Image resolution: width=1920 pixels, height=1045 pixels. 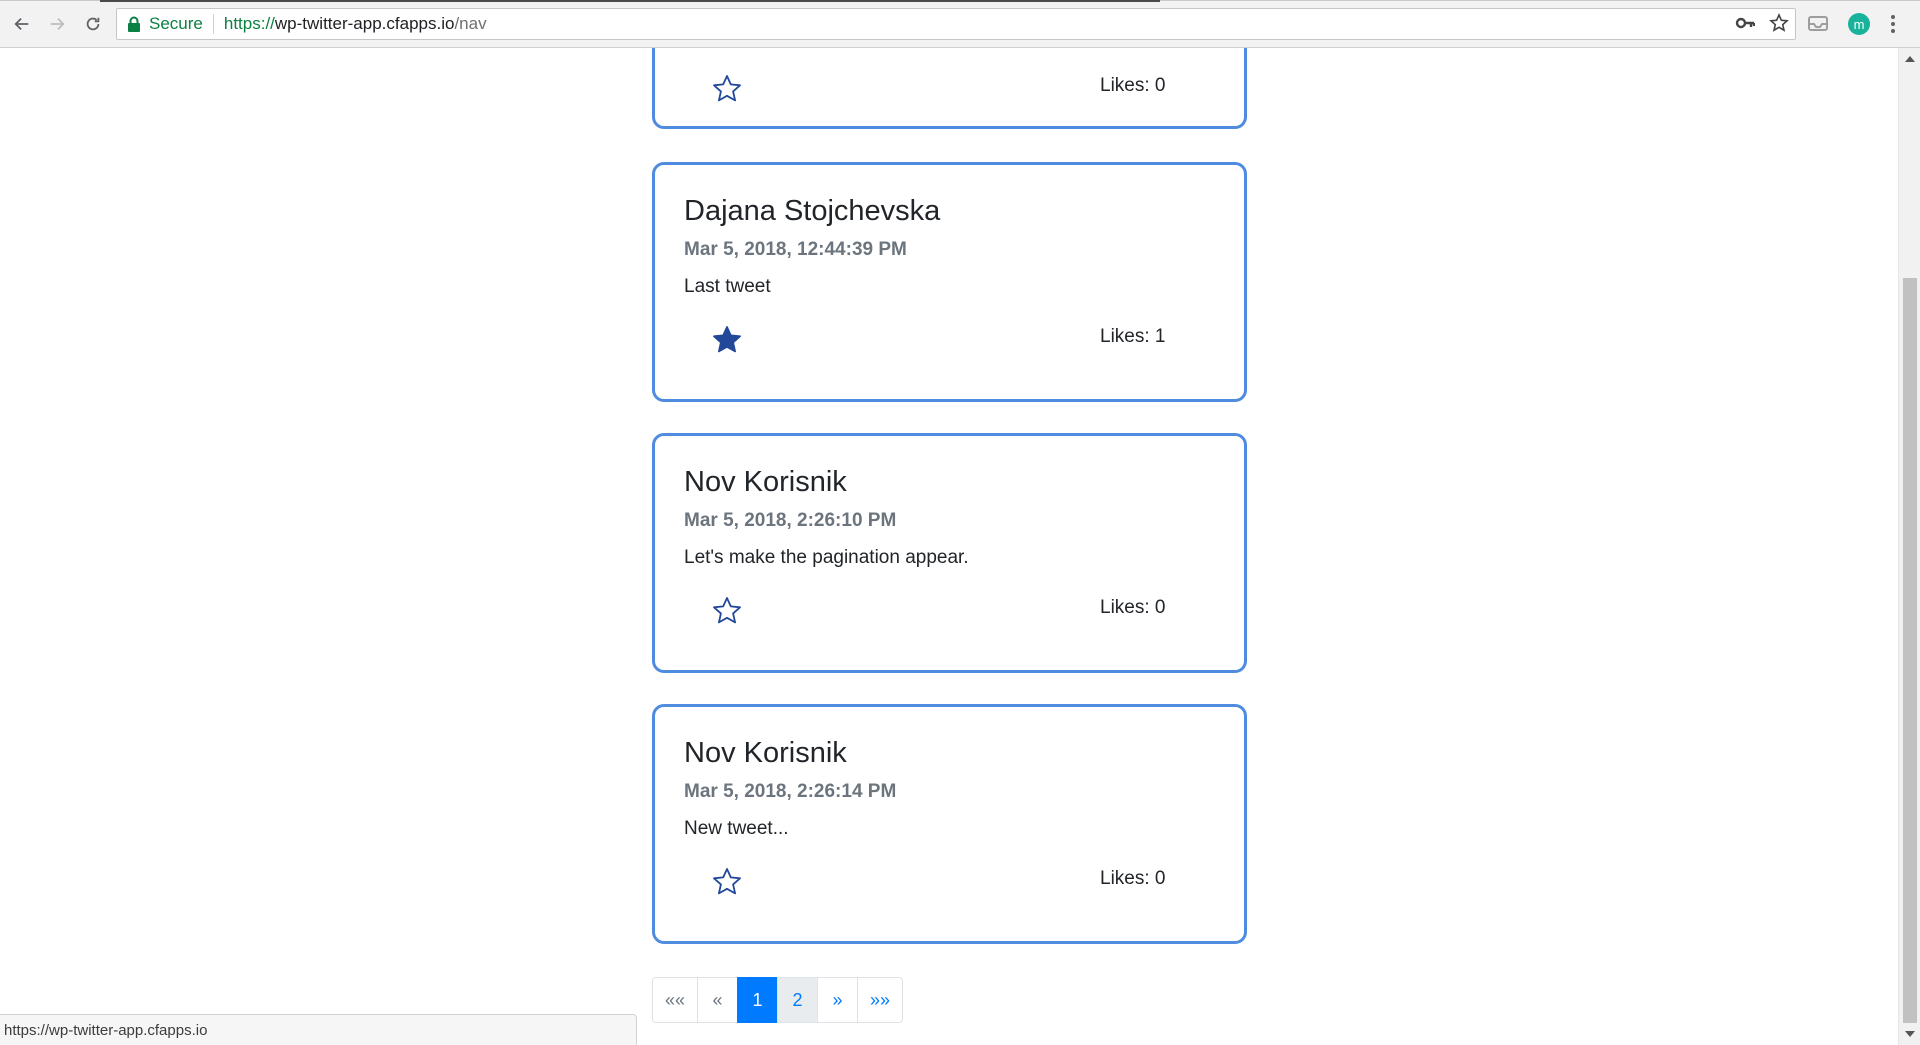 What do you see at coordinates (176, 23) in the screenshot?
I see `secure-label: Secure` at bounding box center [176, 23].